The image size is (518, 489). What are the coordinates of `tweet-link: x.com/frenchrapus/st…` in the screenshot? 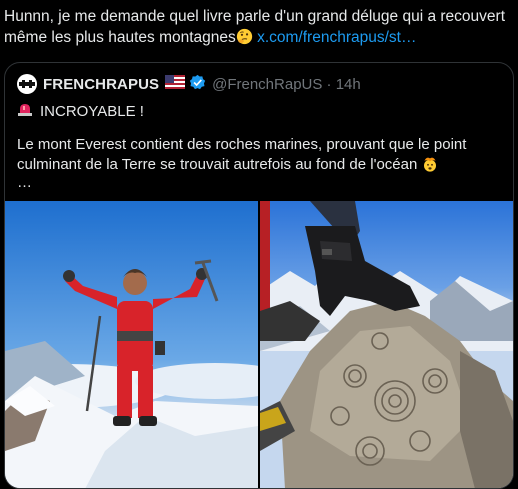 It's located at (336, 37).